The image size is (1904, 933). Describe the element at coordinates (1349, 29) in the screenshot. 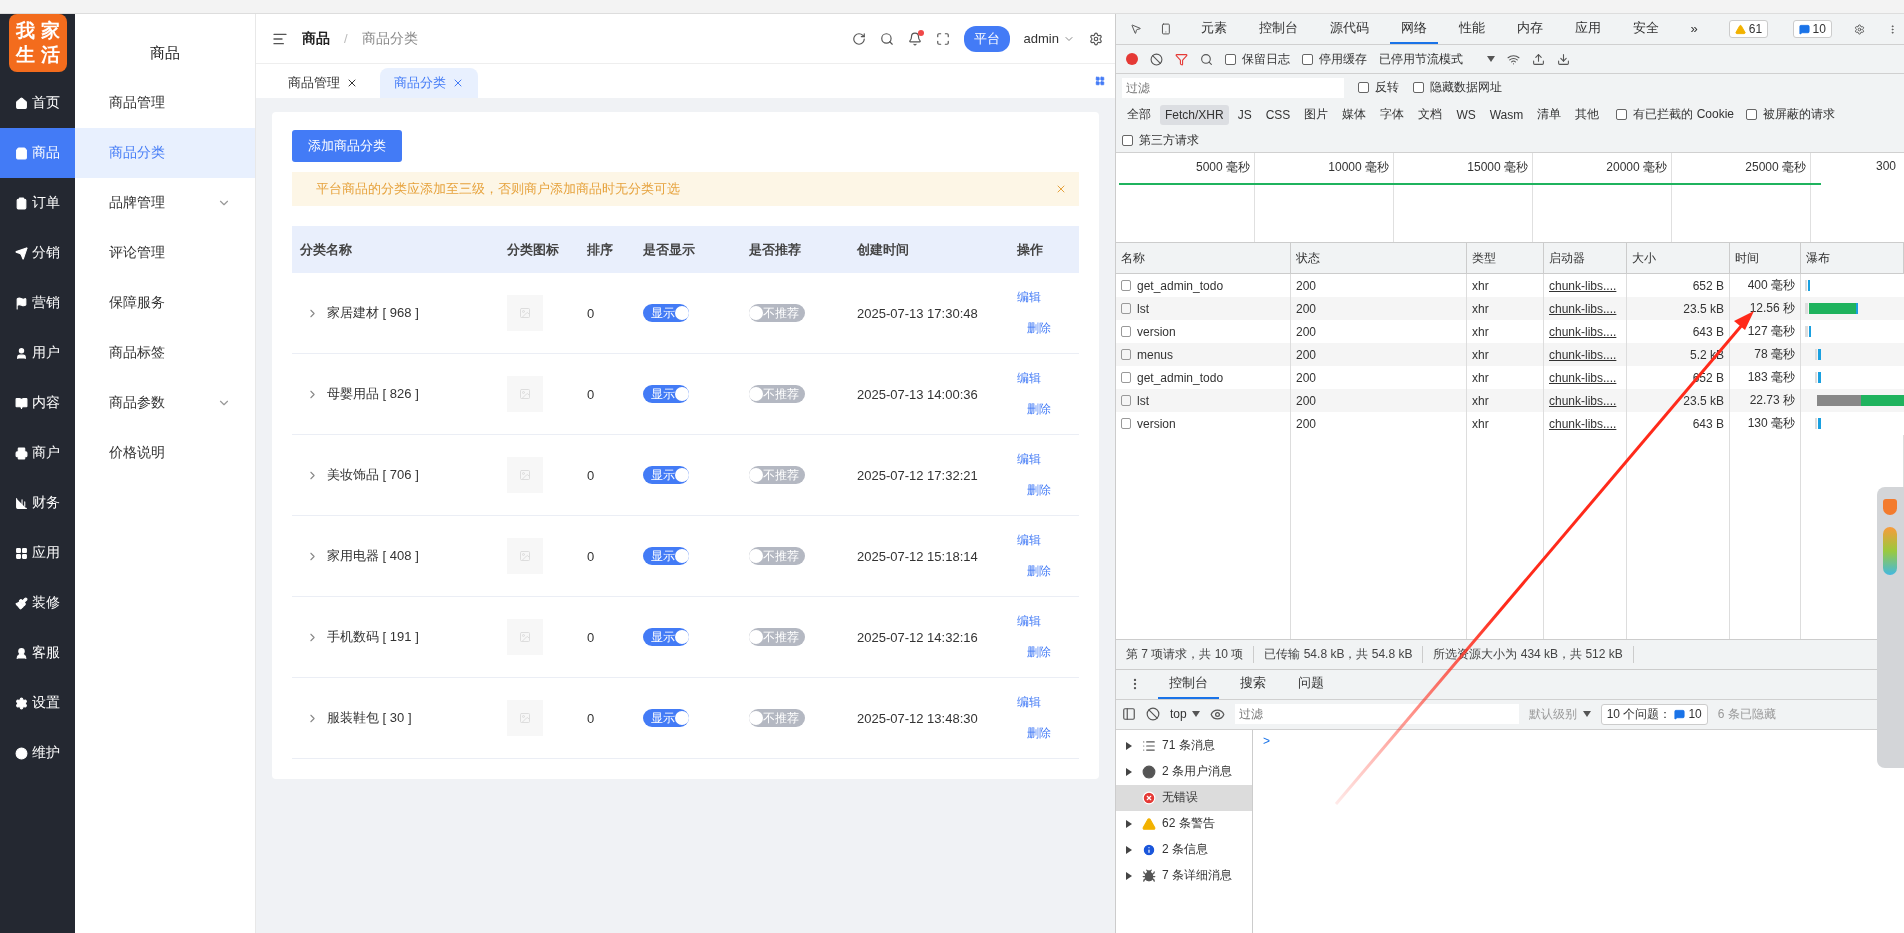

I see `devtools-tab: 源代码` at that location.